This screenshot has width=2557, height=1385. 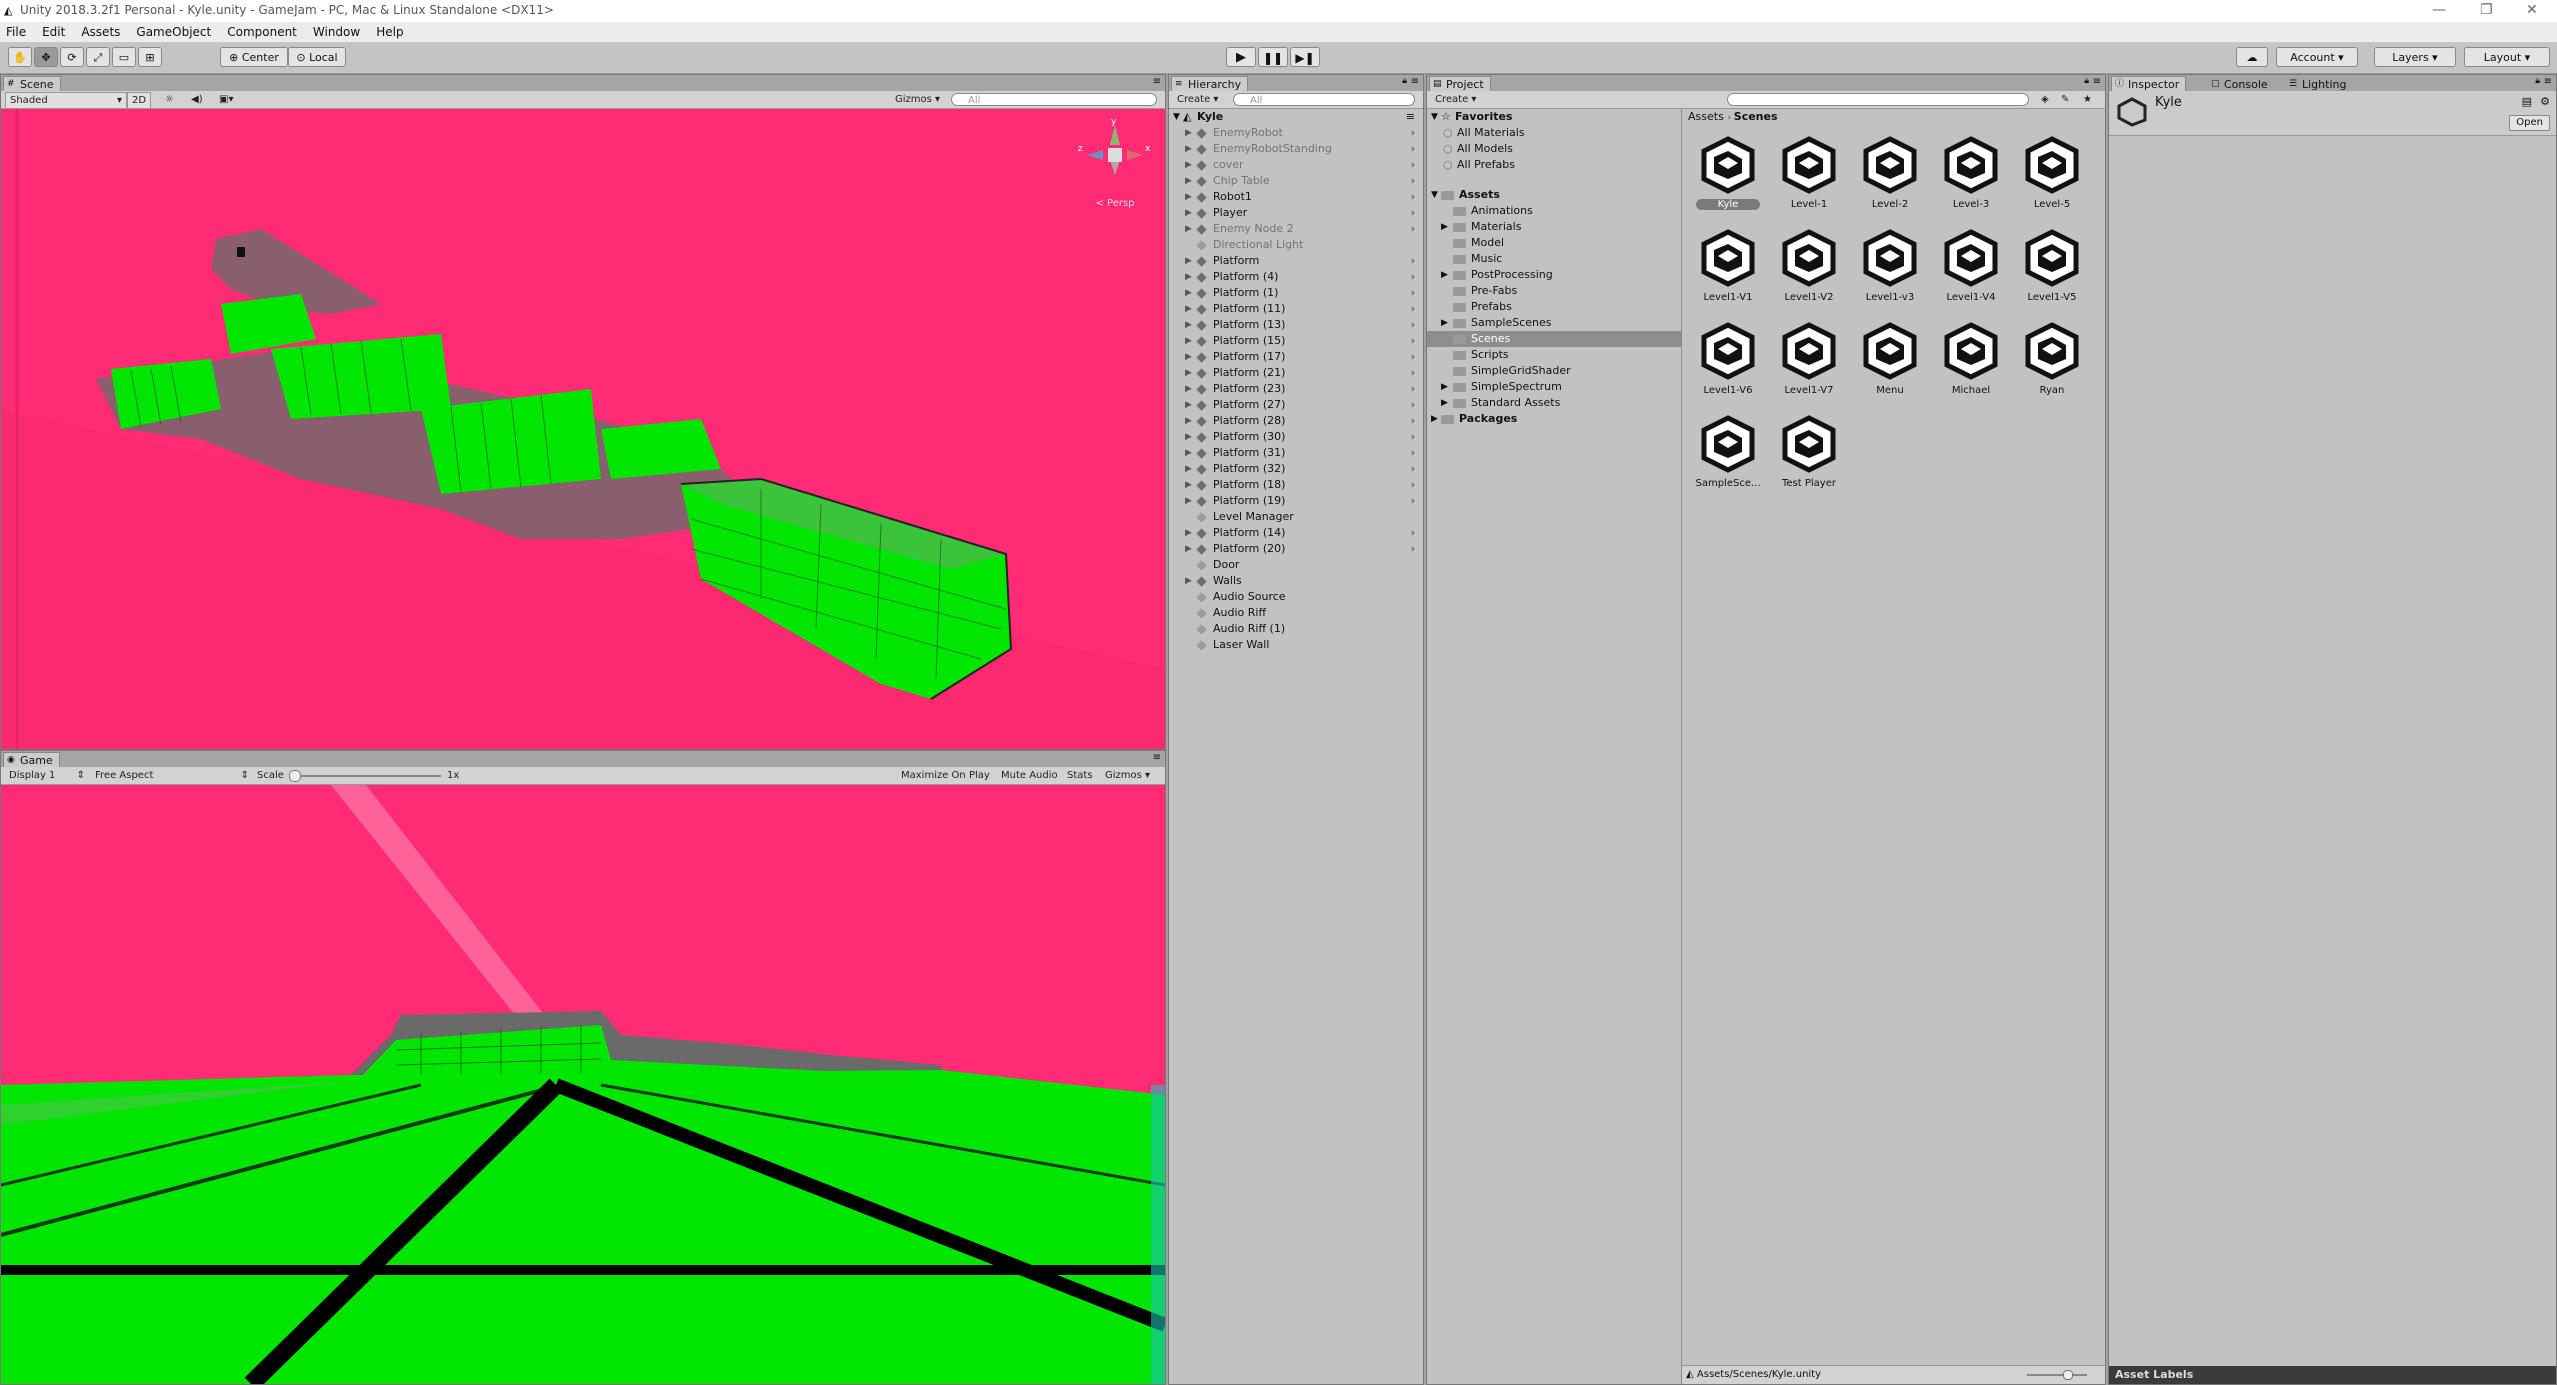 I want to click on hierarchy-item: ▶ Player ›, so click(x=1296, y=213).